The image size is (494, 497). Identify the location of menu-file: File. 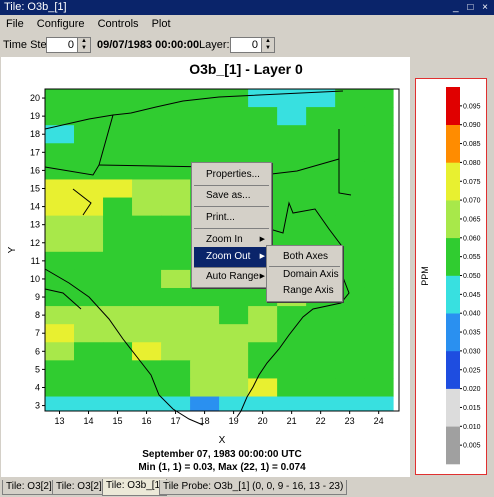
(15, 24).